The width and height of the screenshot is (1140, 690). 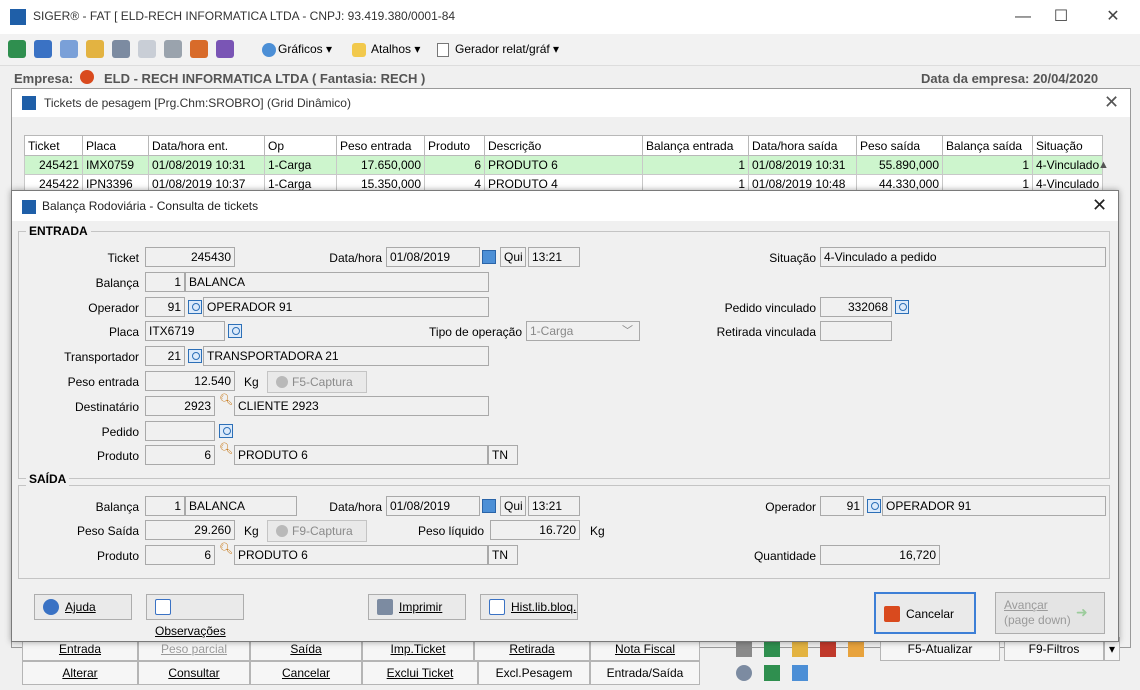 I want to click on placa-field: ITX6719, so click(x=185, y=331).